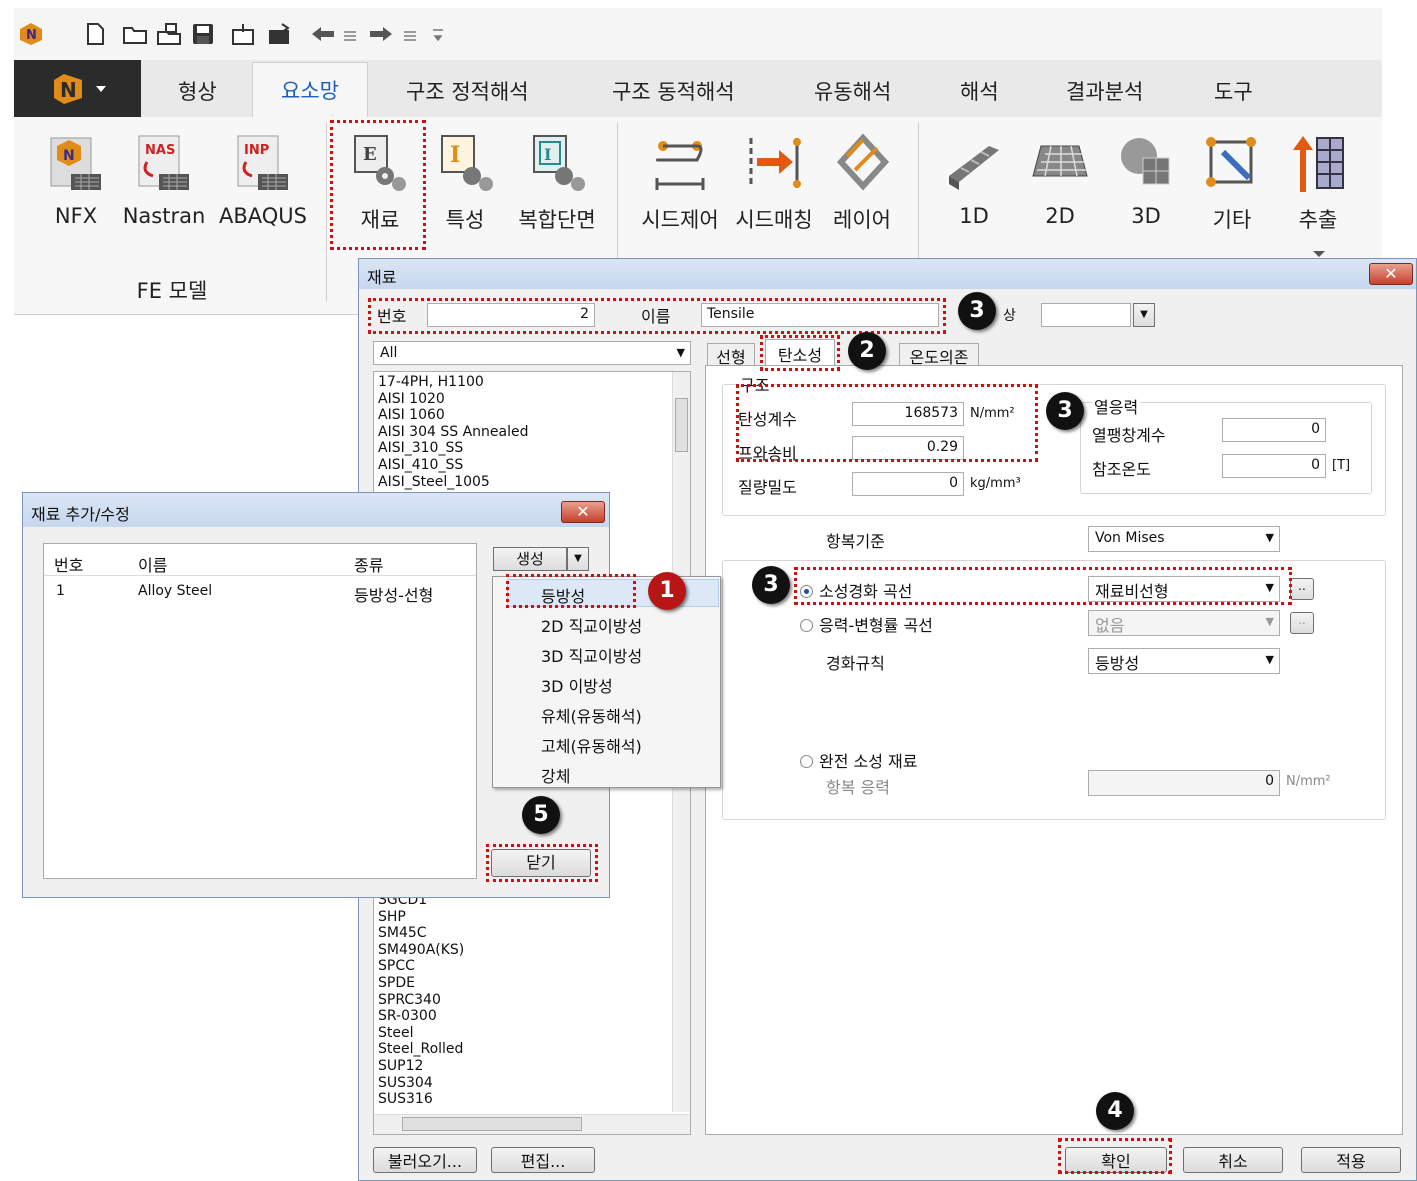 The width and height of the screenshot is (1417, 1181). I want to click on tab-temperature: 온도의존, so click(939, 355).